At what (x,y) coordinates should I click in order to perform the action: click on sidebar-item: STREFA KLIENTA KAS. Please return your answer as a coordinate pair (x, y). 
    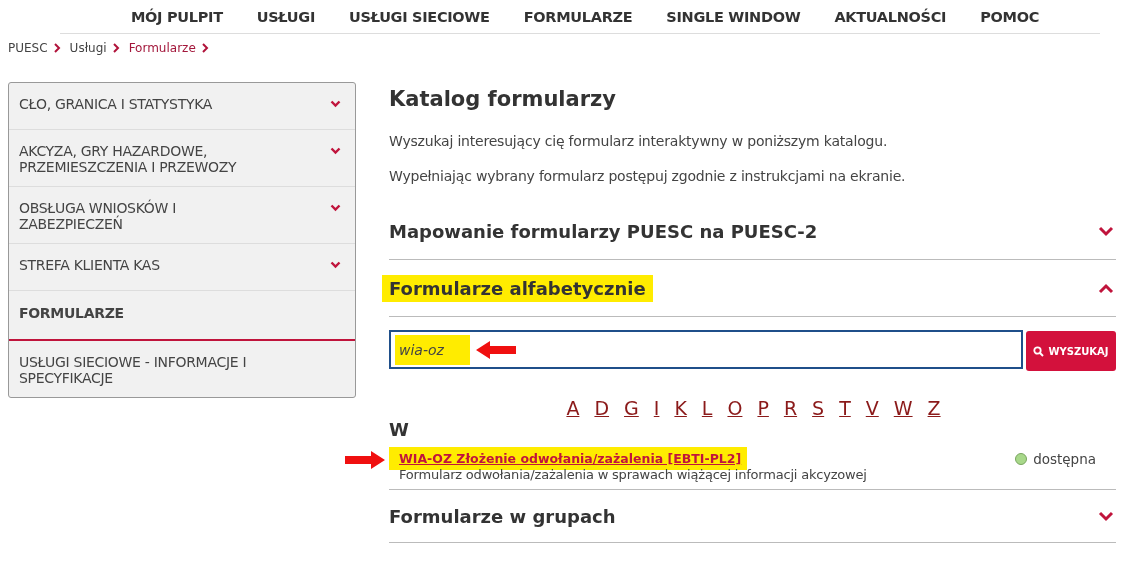
    Looking at the image, I should click on (182, 267).